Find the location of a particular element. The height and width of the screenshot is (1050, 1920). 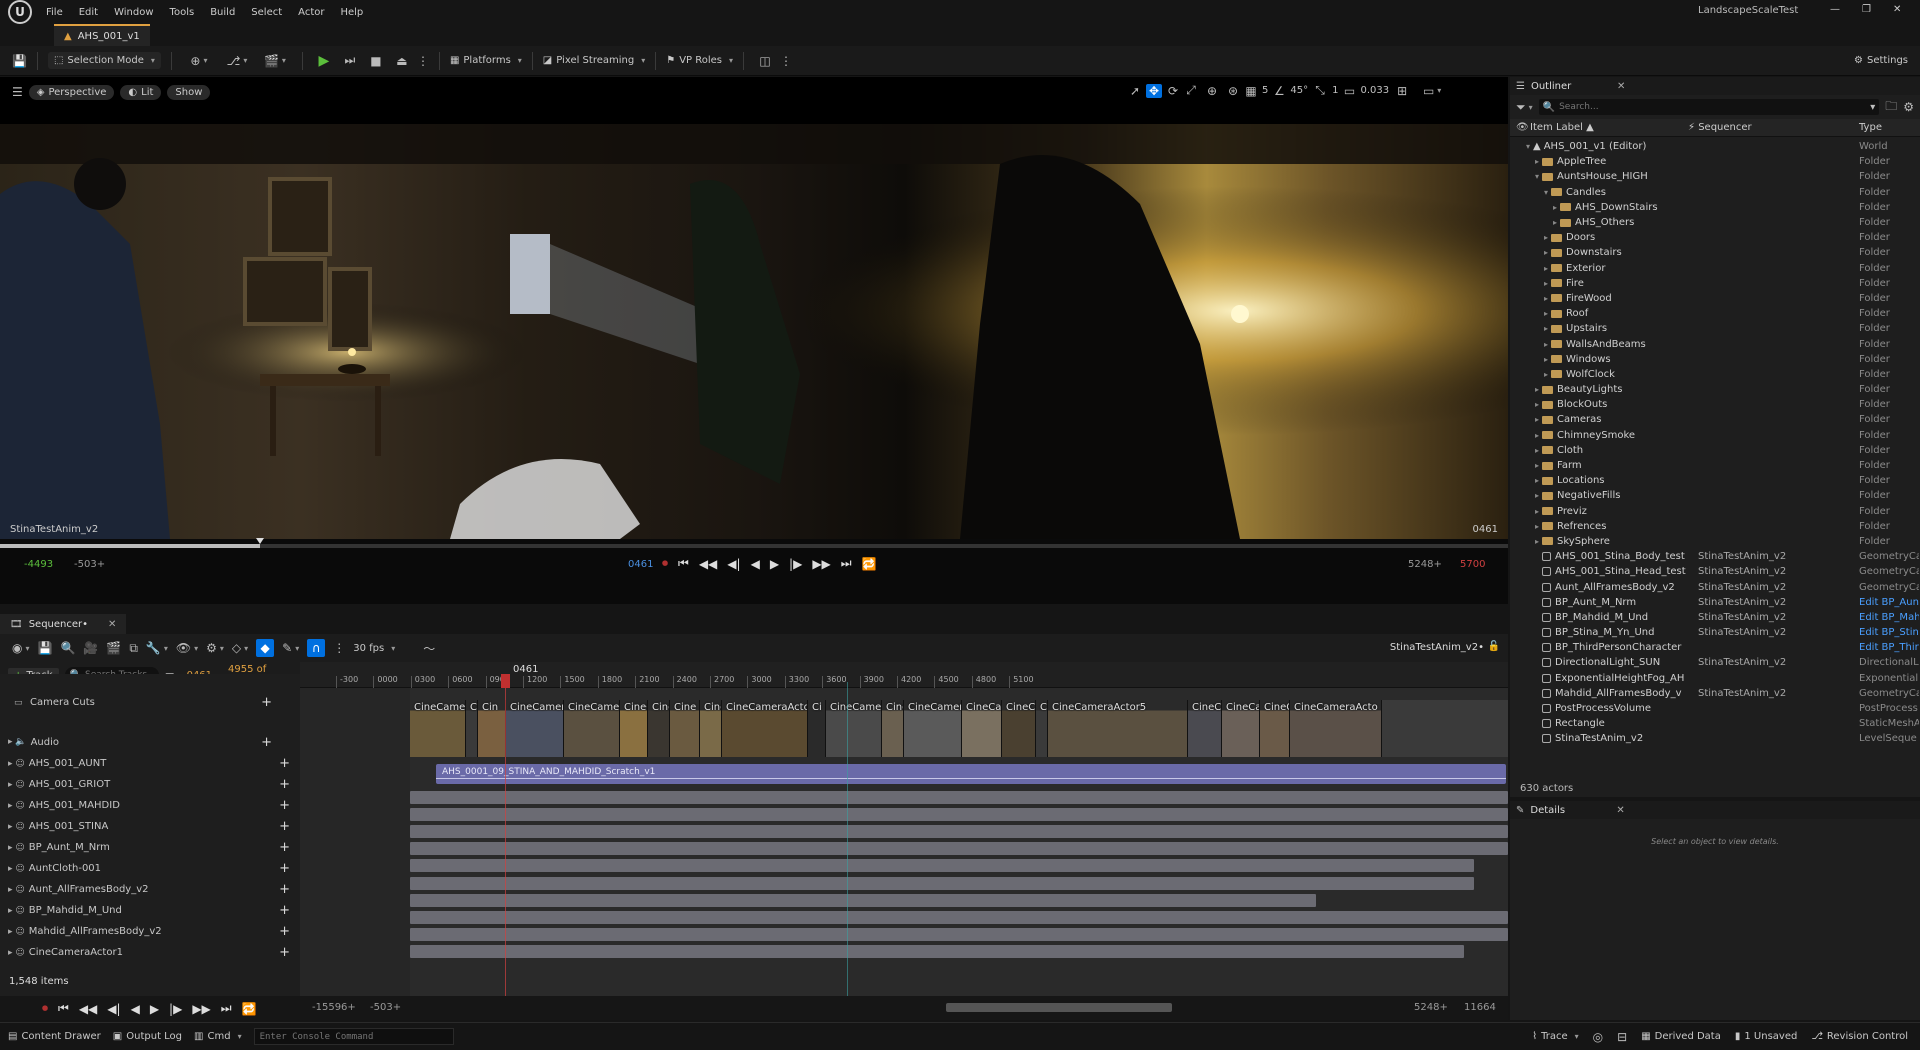

curve-editor-icon: 〜 is located at coordinates (429, 648).